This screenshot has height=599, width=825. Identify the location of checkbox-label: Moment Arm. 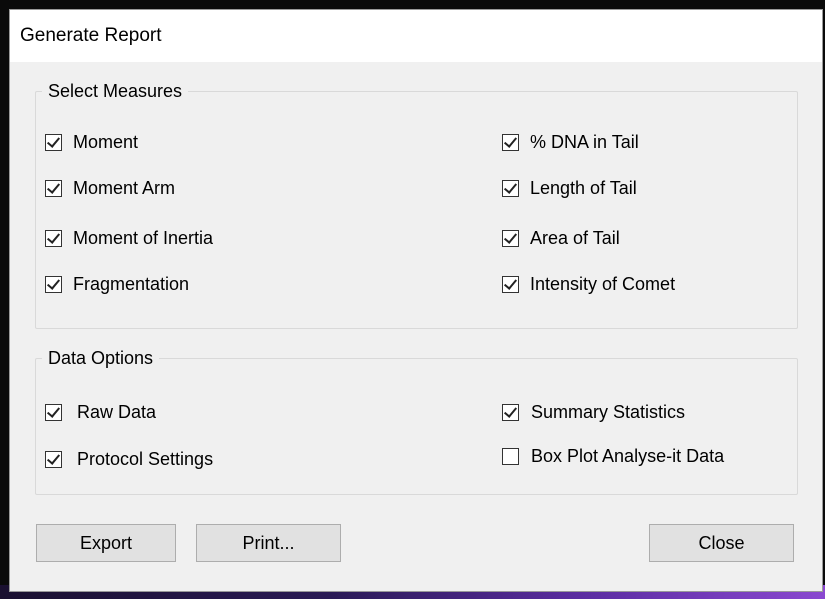
(124, 188).